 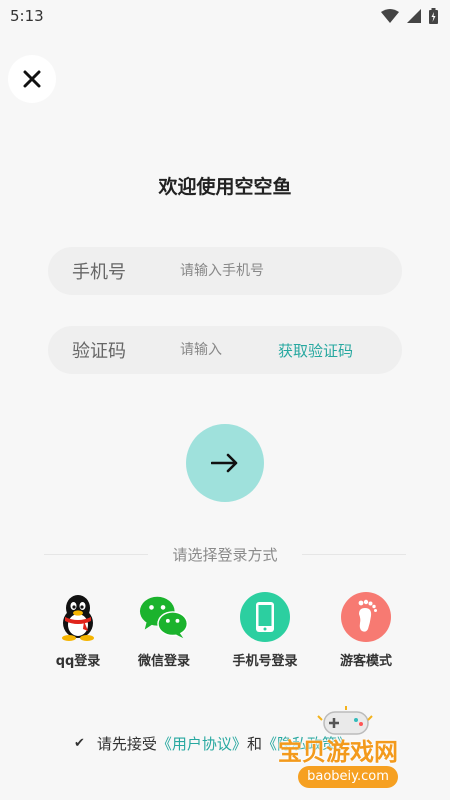 I want to click on close-icon, so click(x=32, y=79).